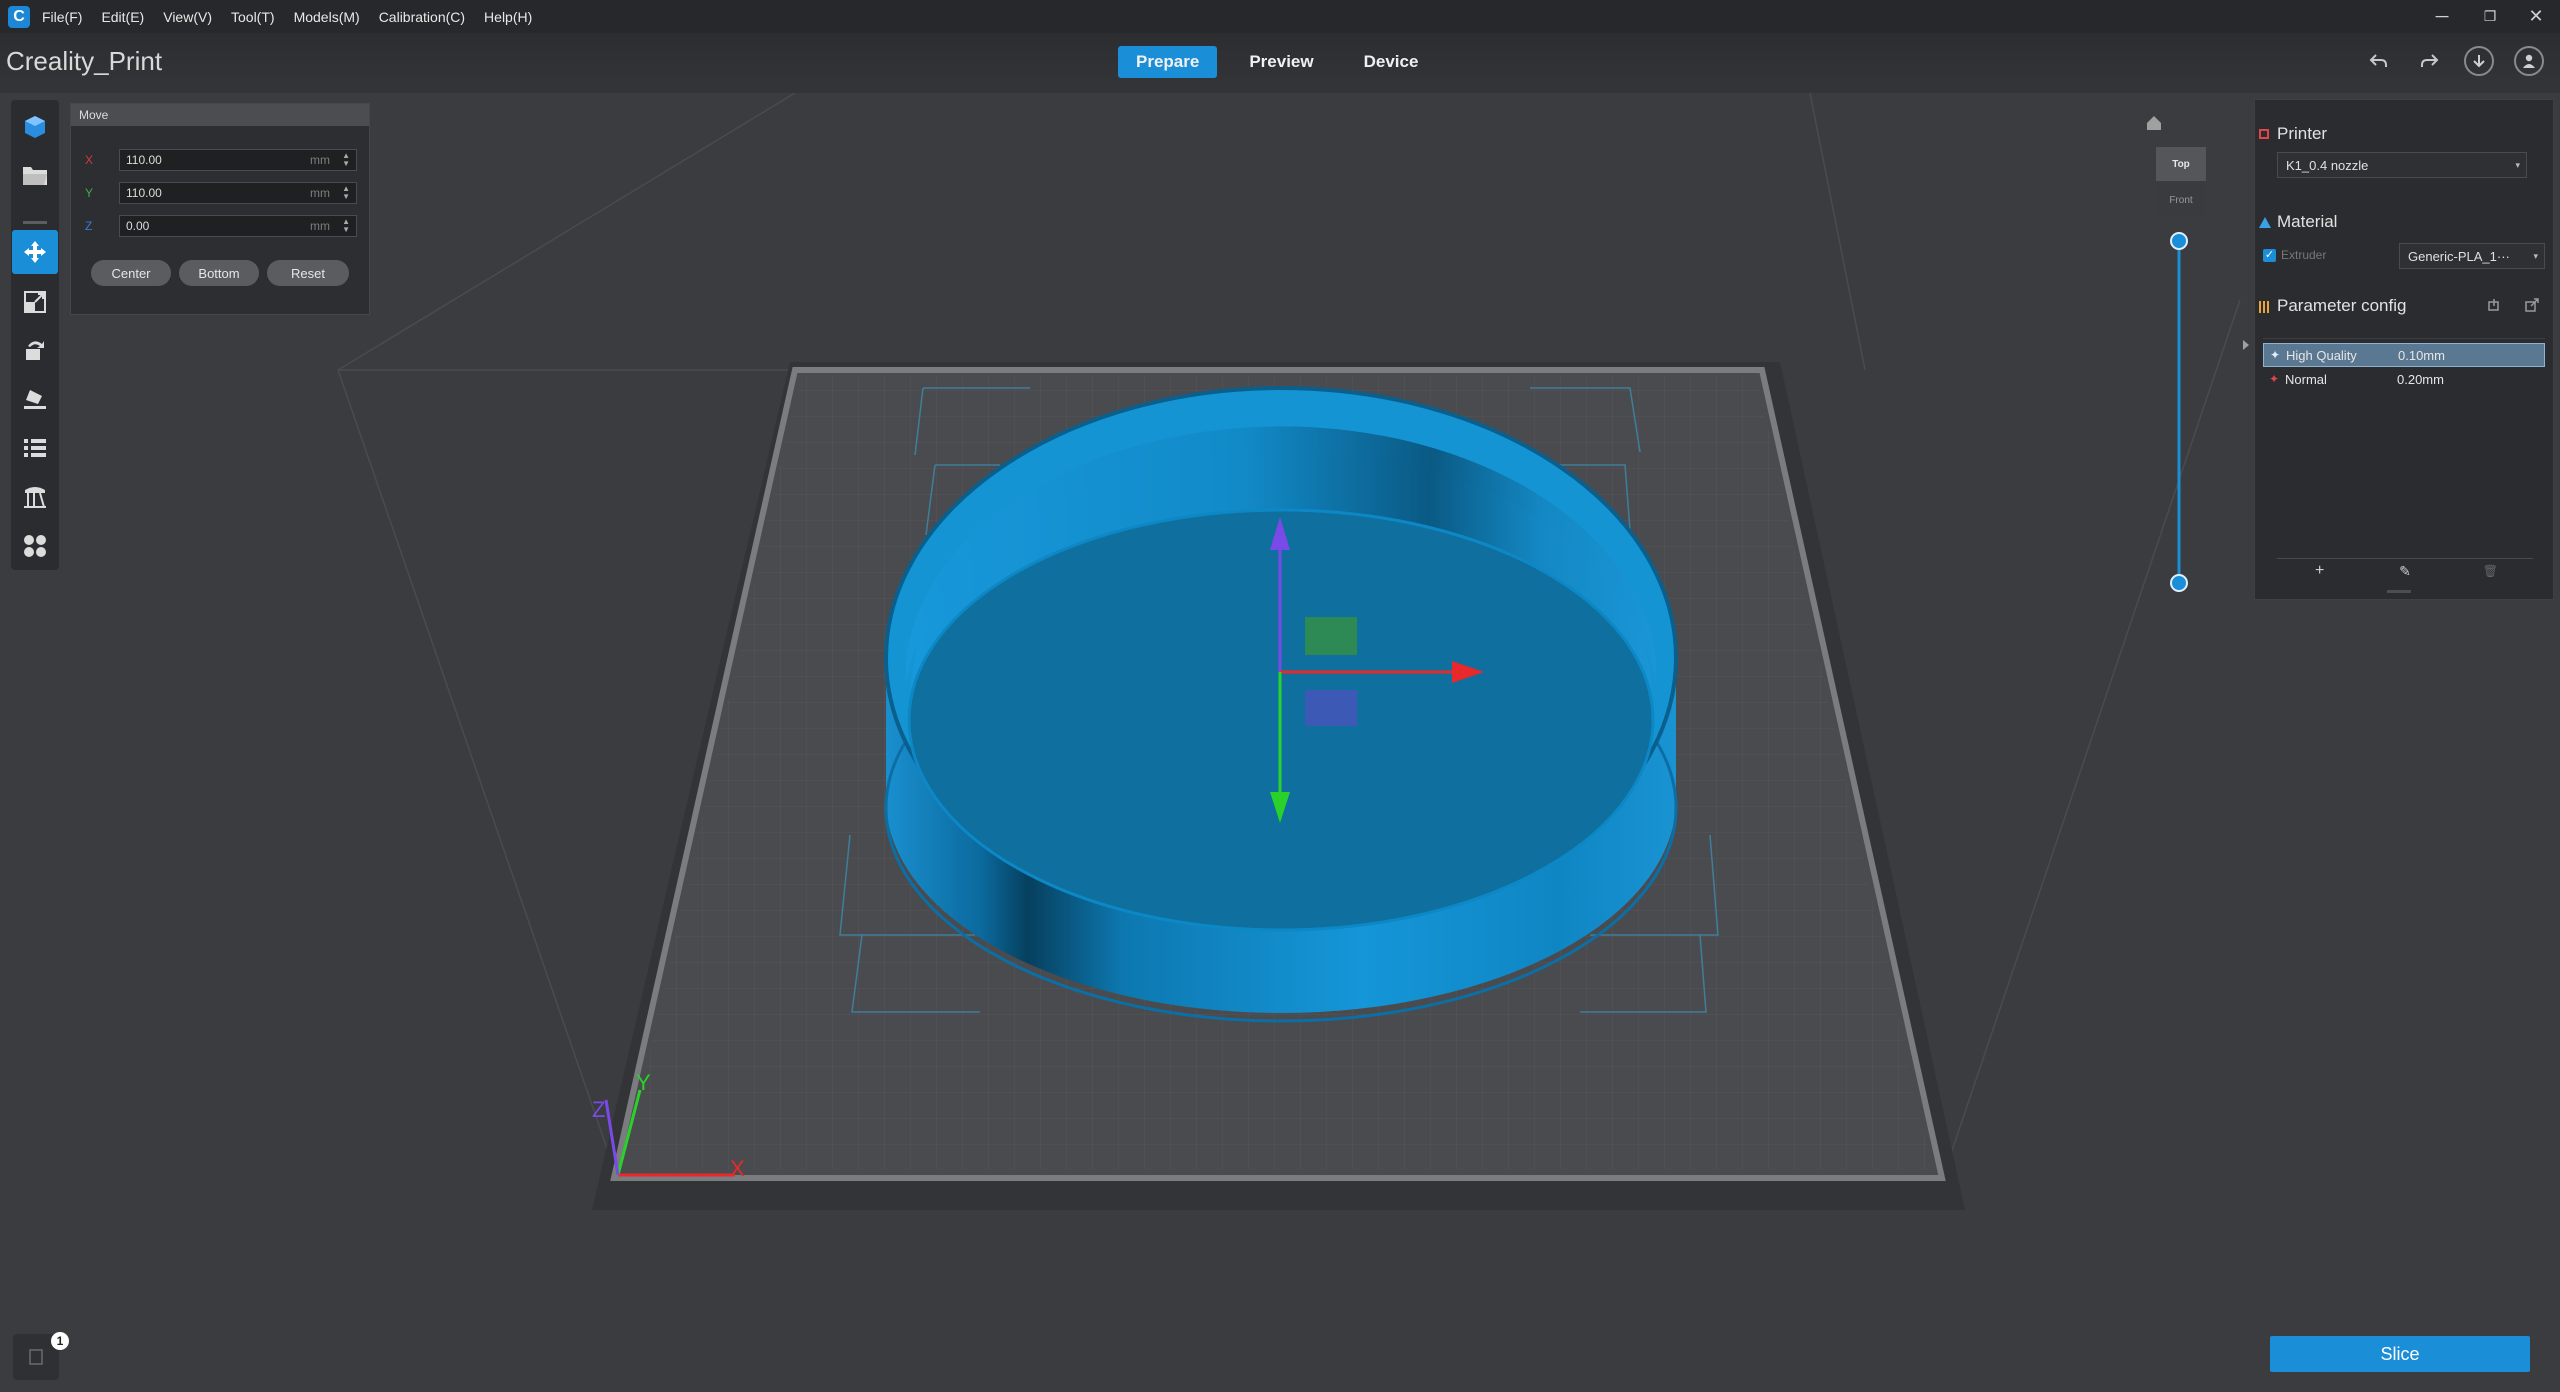  What do you see at coordinates (346, 160) in the screenshot?
I see `x-spinner-icon: ▲ ▼` at bounding box center [346, 160].